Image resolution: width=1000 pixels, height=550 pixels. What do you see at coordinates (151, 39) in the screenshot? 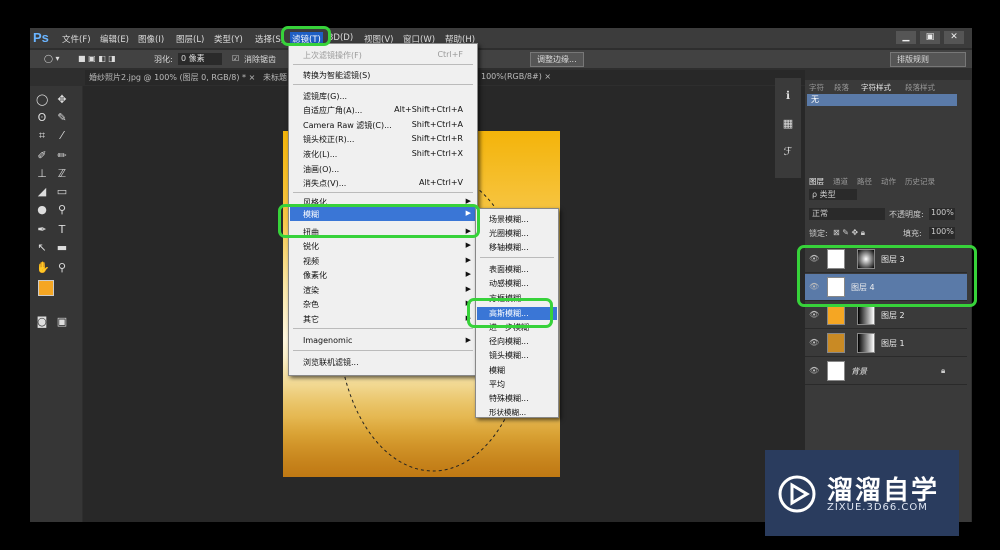
I see `menu-image: 图像(I)` at bounding box center [151, 39].